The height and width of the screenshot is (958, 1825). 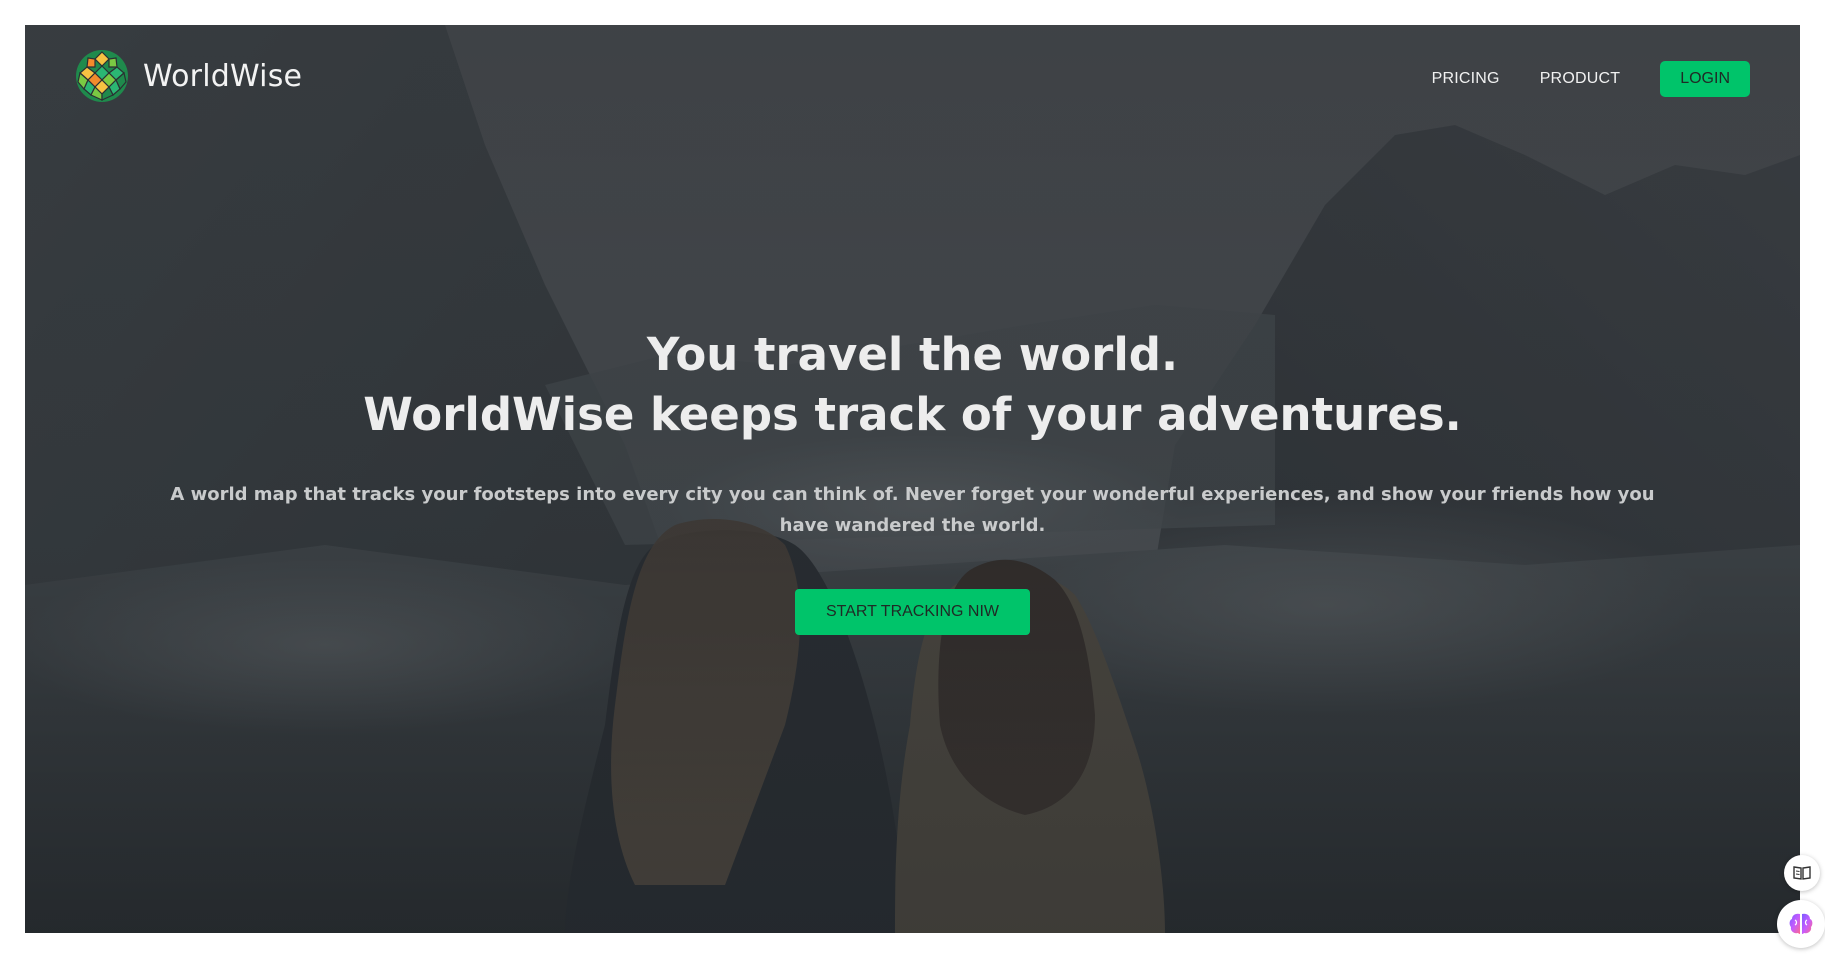 I want to click on top-nav: WorldWise PRICING PRODUCT LOGIN, so click(x=912, y=80).